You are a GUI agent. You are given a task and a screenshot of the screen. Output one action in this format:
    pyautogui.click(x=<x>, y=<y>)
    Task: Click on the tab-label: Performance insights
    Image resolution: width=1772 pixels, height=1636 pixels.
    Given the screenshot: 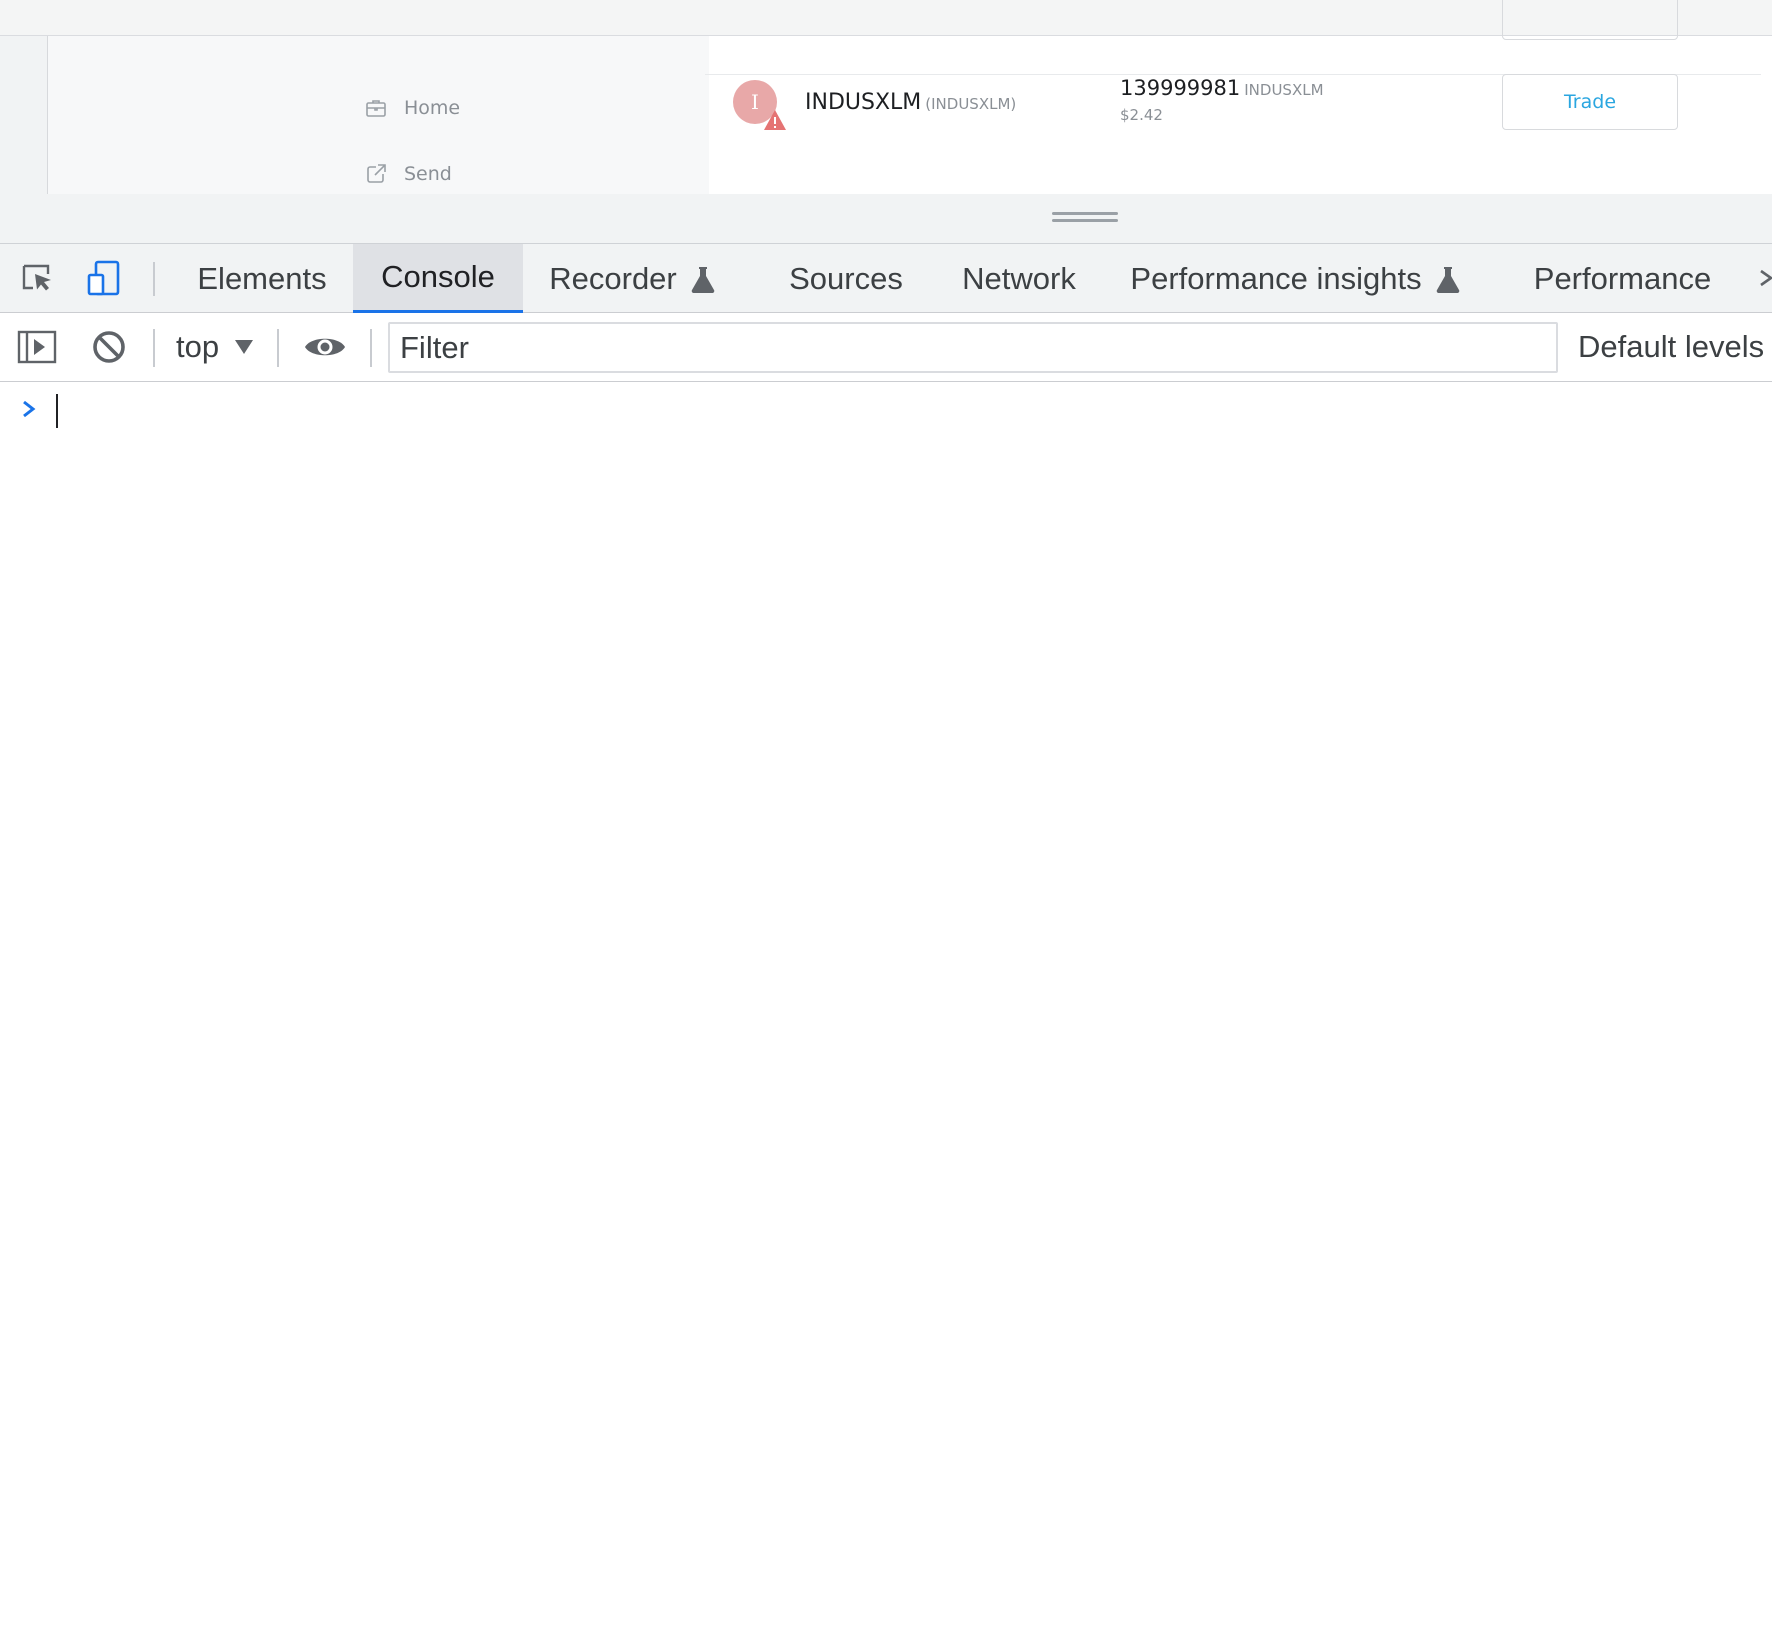 What is the action you would take?
    pyautogui.click(x=1276, y=278)
    